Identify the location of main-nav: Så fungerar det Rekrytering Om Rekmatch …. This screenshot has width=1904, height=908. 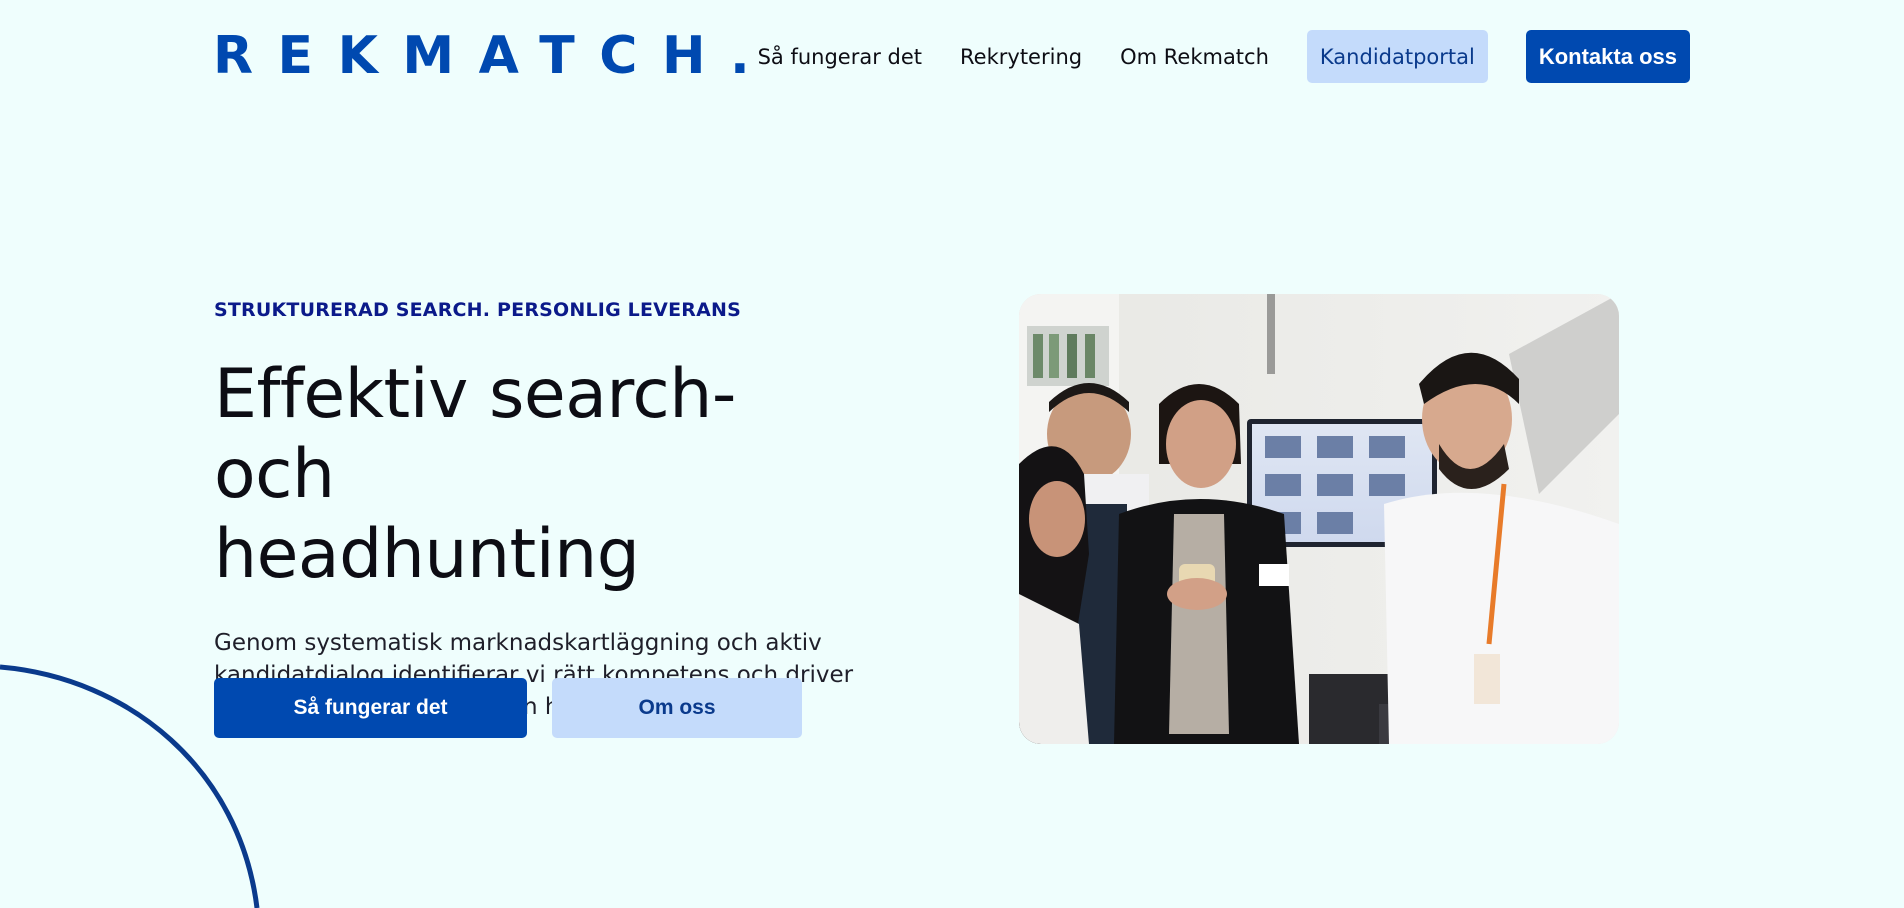
(1224, 56).